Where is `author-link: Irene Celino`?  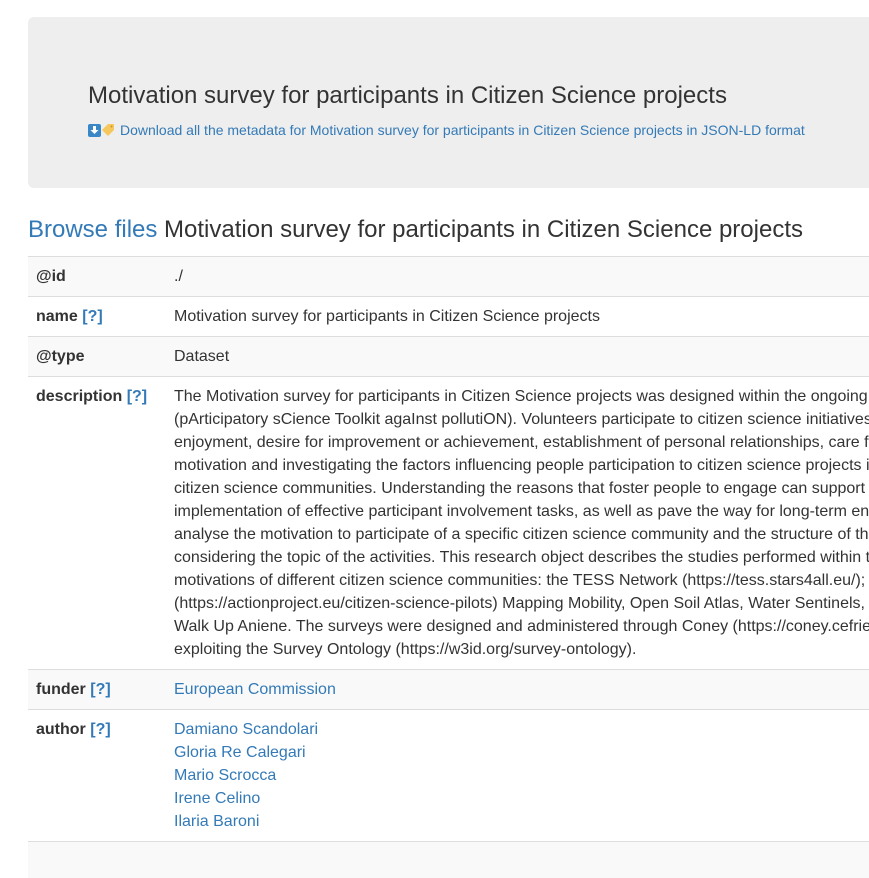 author-link: Irene Celino is located at coordinates (521, 798).